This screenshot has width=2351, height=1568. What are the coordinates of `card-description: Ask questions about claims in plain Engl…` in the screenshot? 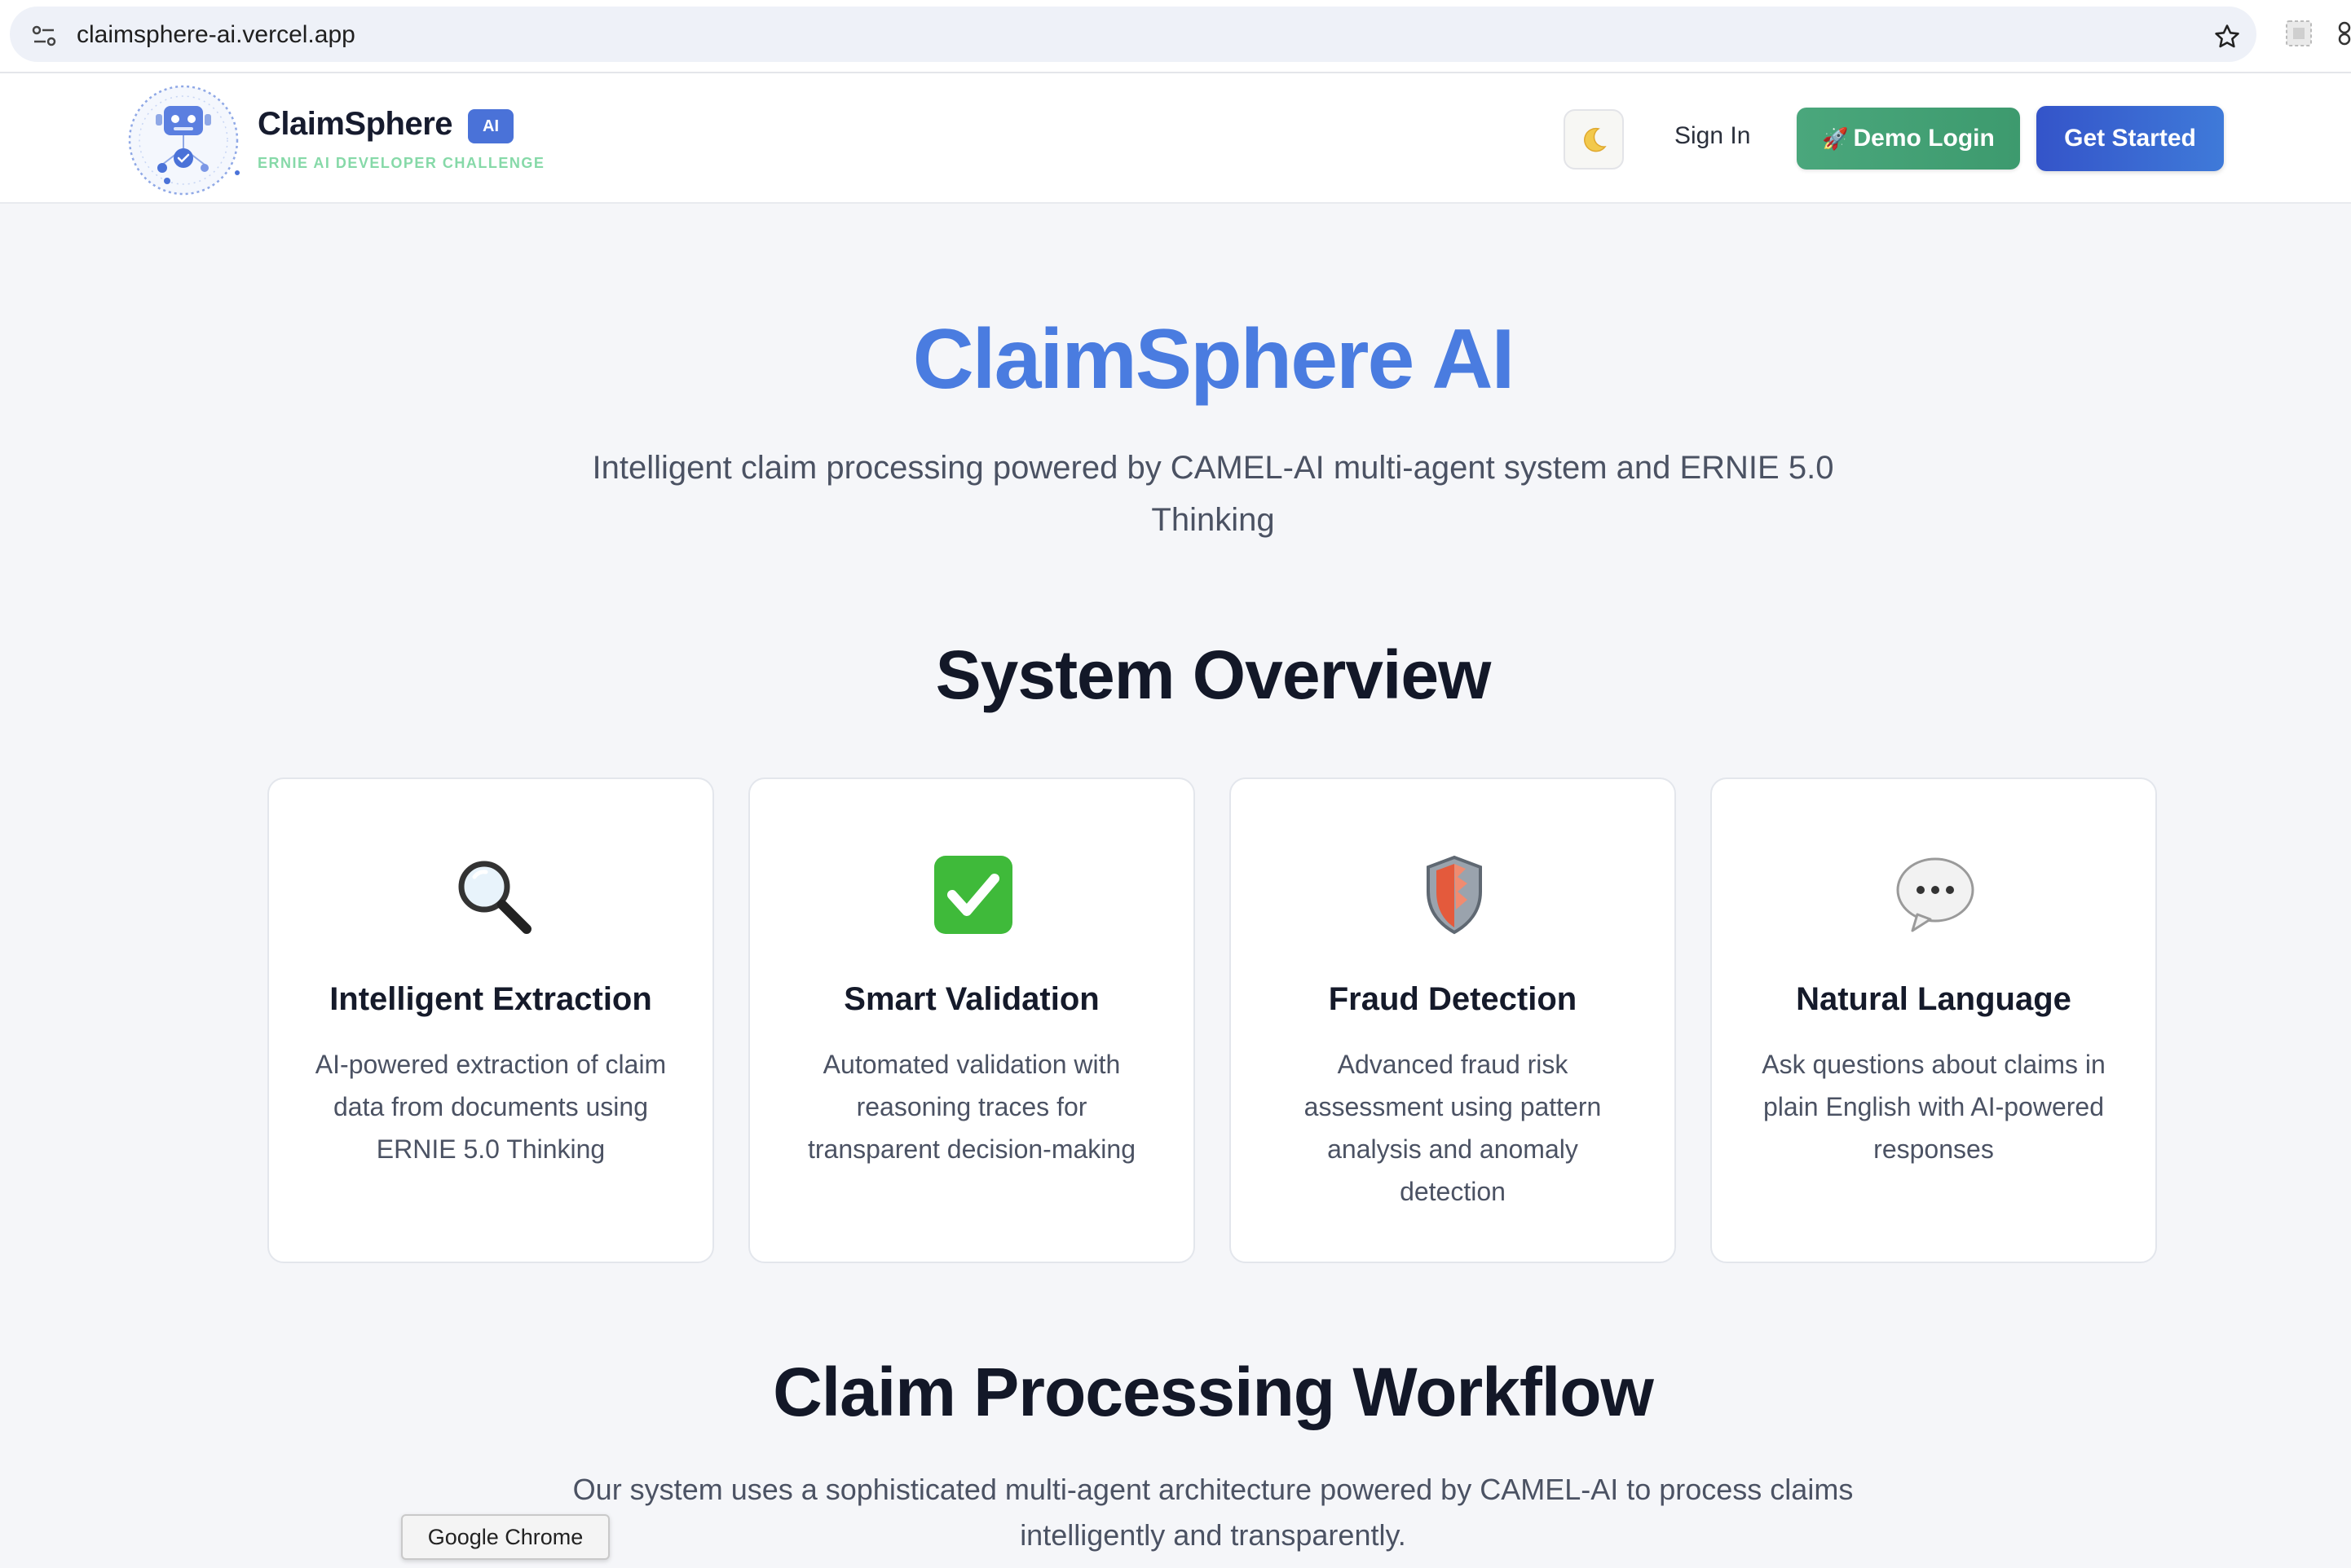 It's located at (1934, 1107).